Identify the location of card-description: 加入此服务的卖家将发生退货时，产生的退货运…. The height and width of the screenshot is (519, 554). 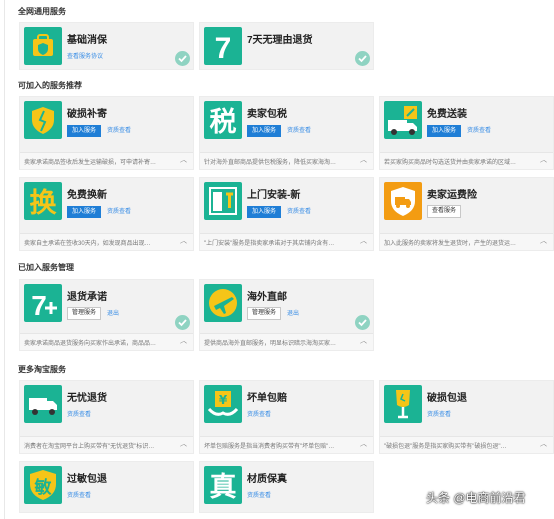
(450, 244).